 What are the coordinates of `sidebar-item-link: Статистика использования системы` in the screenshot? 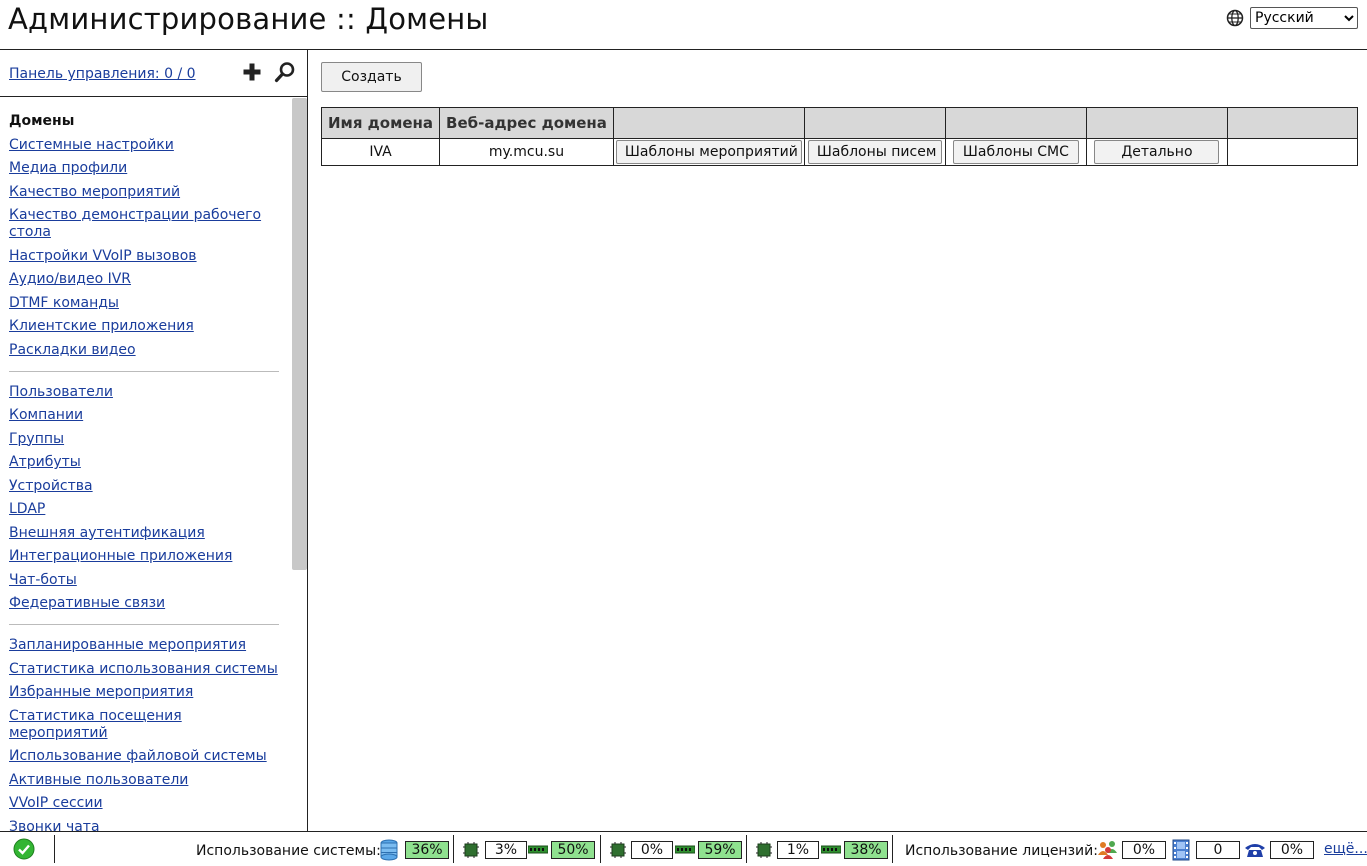 It's located at (143, 669).